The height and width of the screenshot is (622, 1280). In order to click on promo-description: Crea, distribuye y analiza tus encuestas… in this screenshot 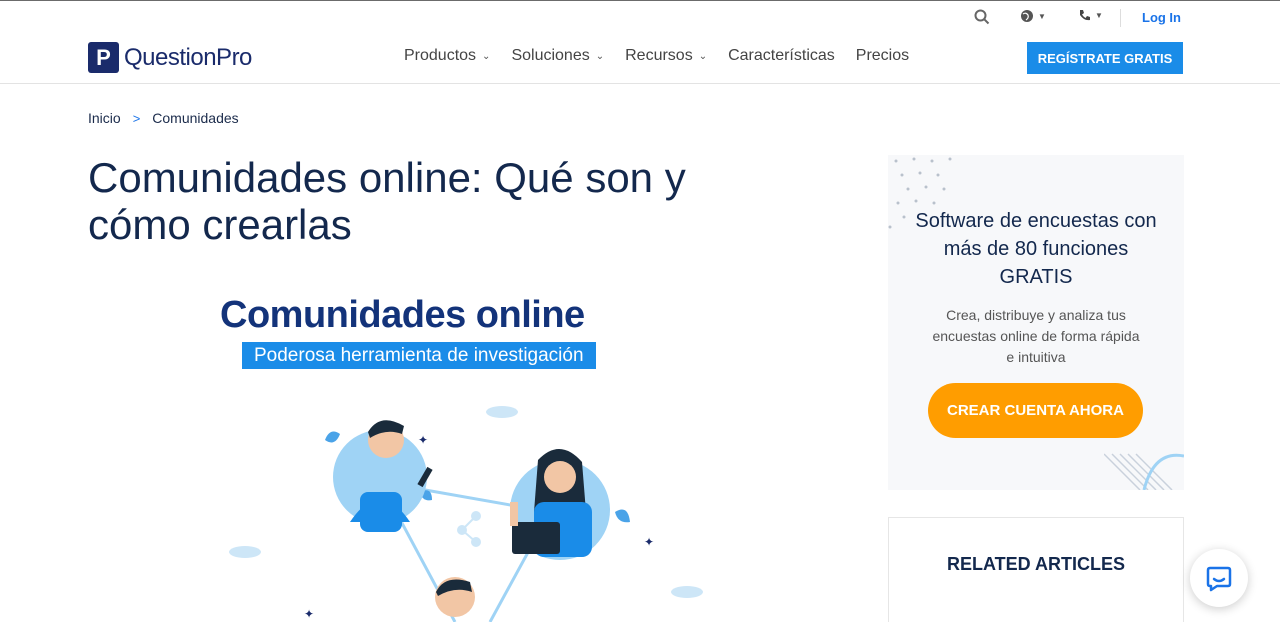, I will do `click(1036, 336)`.